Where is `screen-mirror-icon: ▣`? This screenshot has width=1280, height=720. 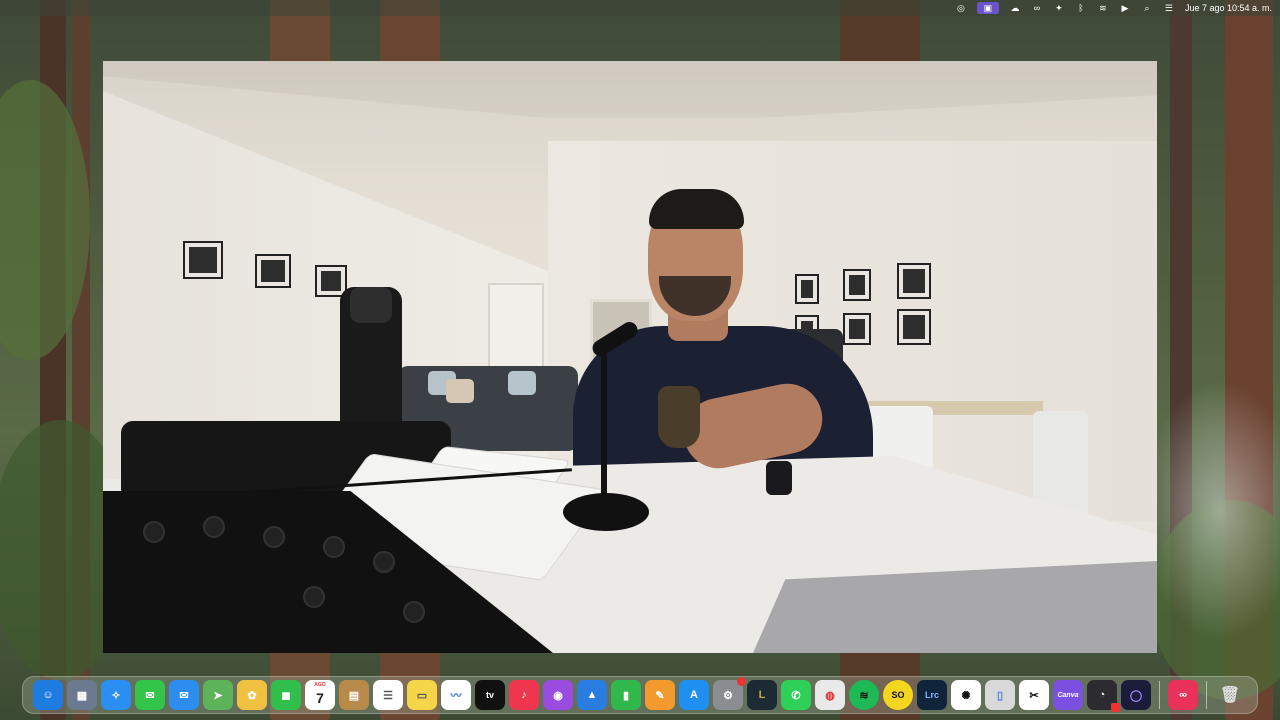 screen-mirror-icon: ▣ is located at coordinates (987, 8).